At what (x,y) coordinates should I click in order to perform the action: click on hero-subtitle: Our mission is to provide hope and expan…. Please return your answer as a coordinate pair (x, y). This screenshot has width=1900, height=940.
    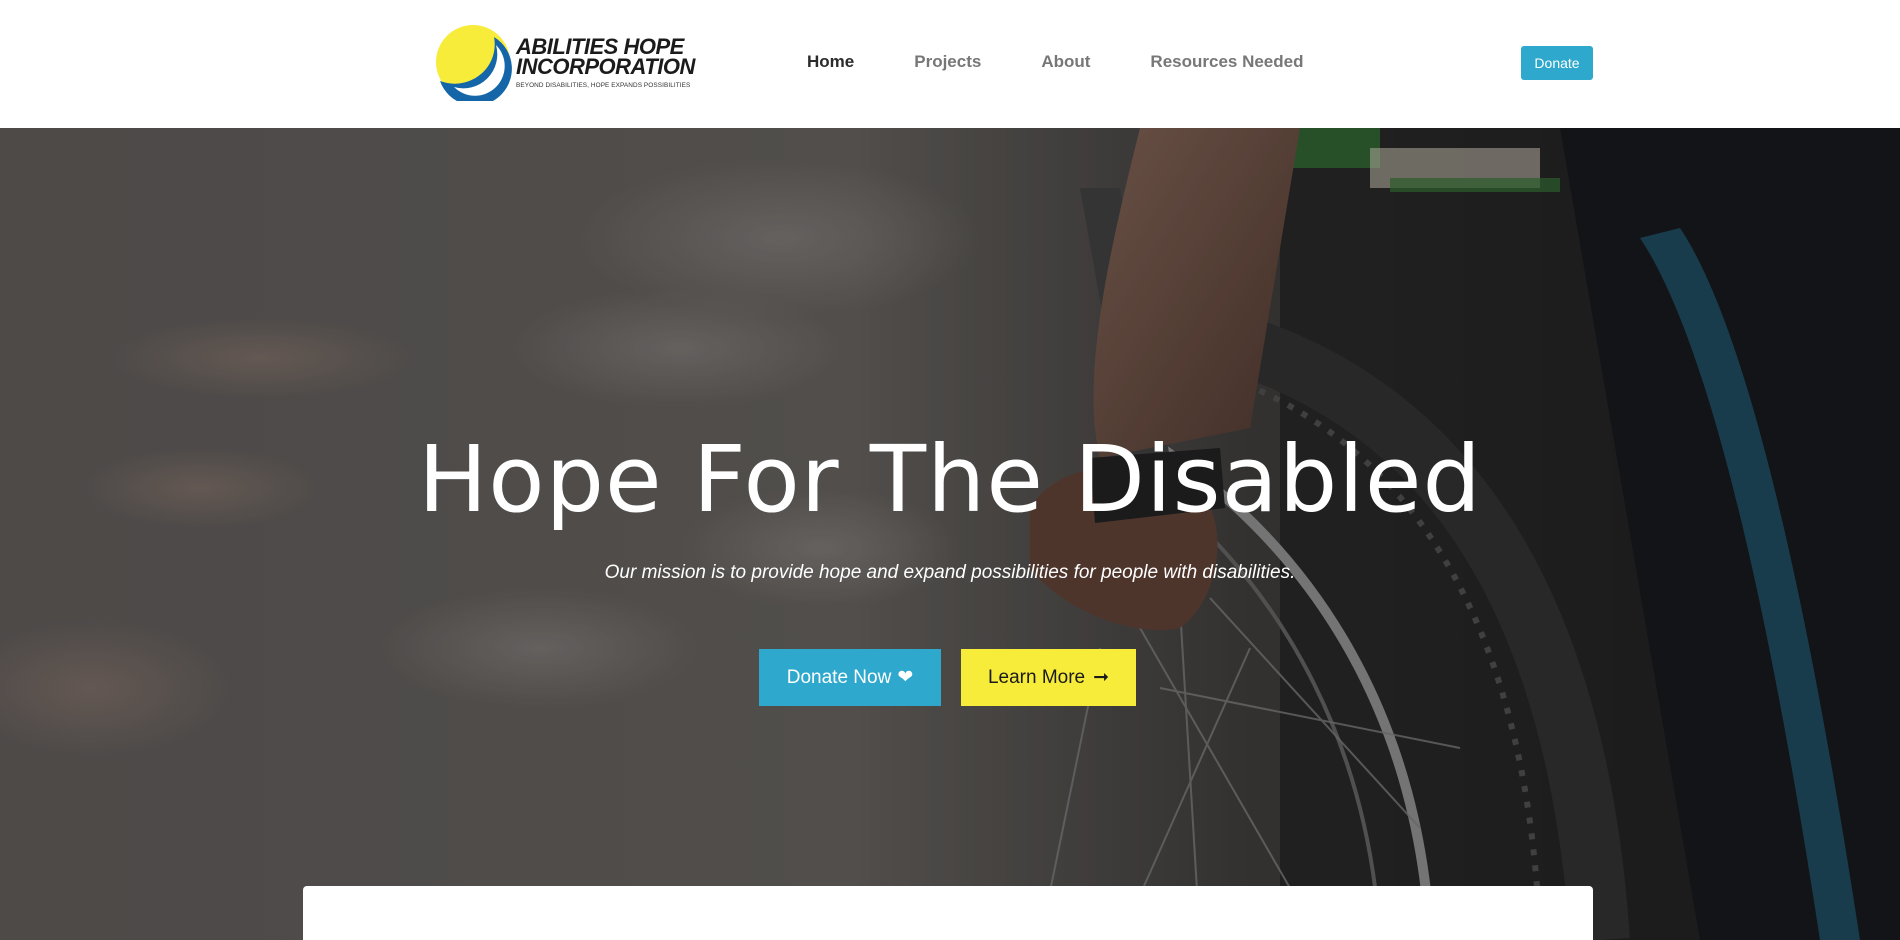
    Looking at the image, I should click on (950, 572).